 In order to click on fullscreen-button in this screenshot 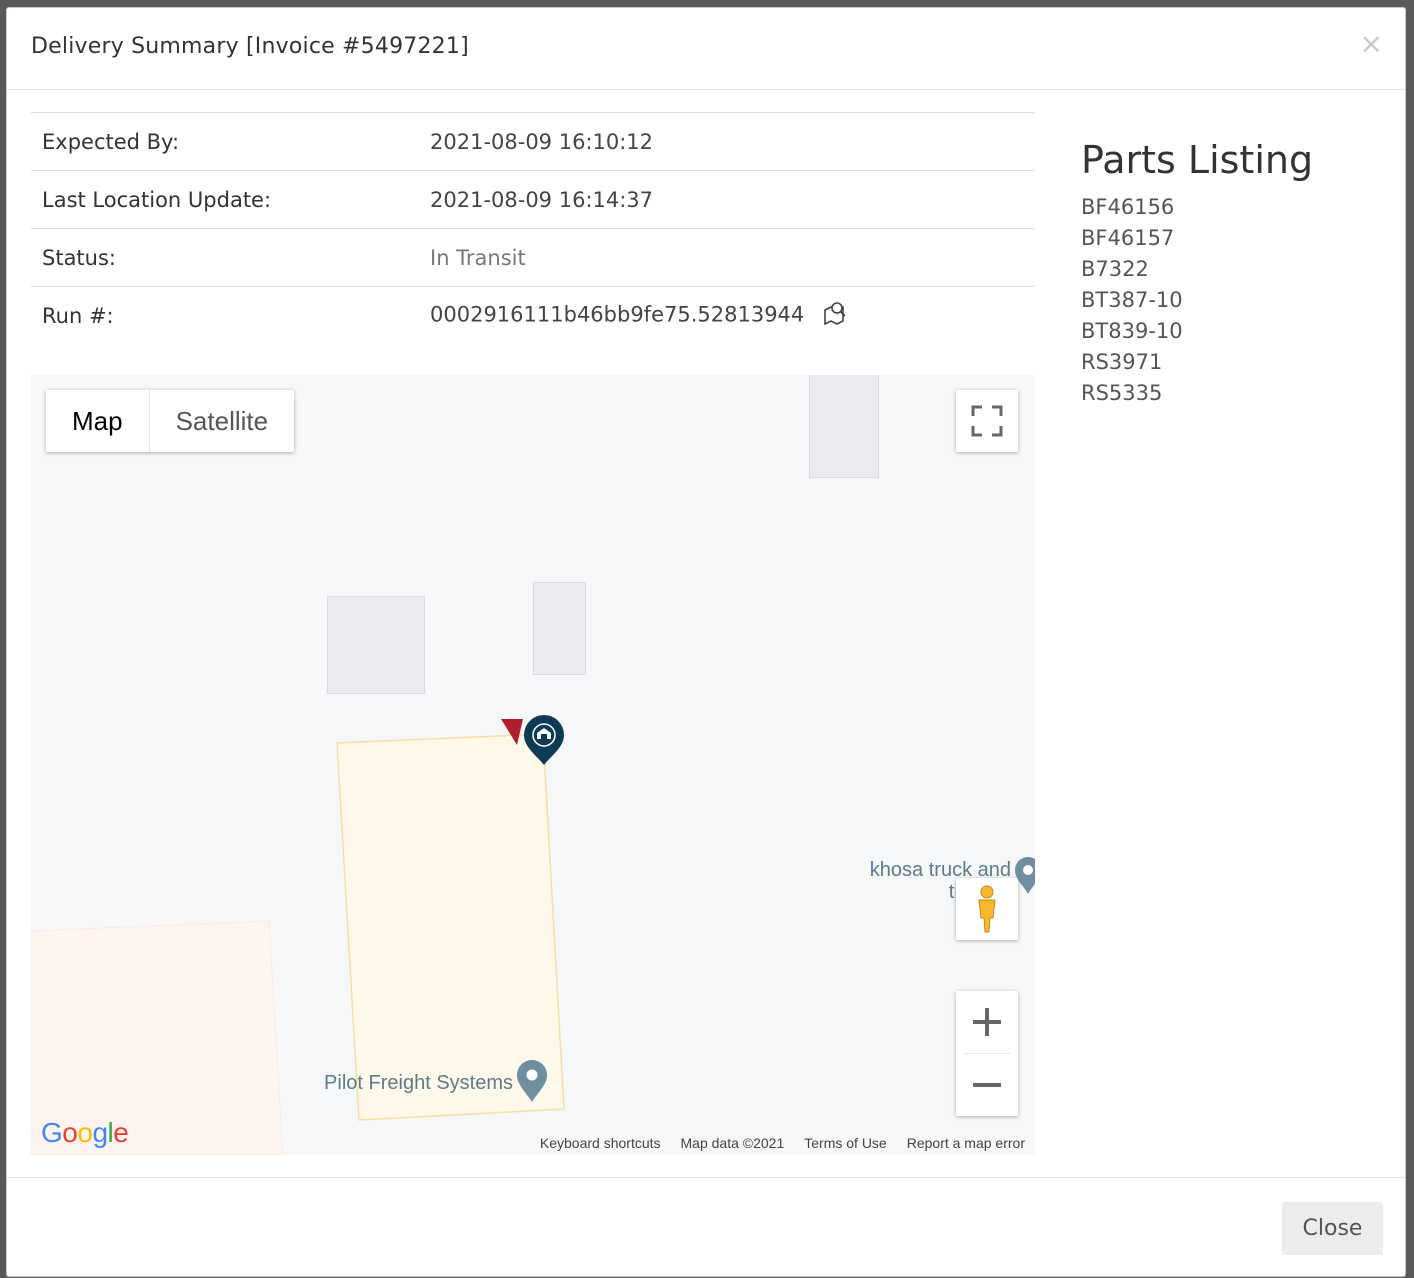, I will do `click(987, 421)`.